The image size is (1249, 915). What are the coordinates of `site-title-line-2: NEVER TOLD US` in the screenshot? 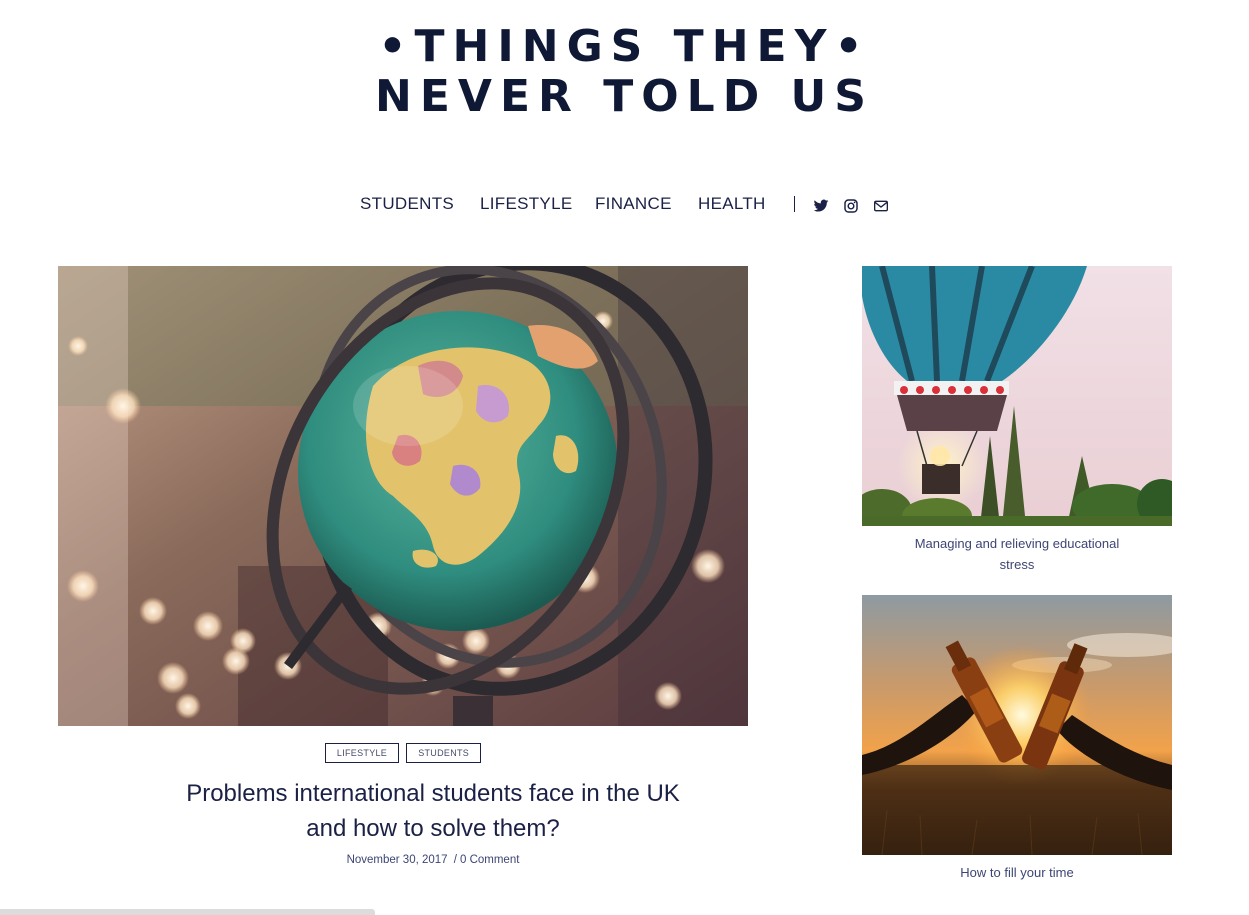 It's located at (624, 96).